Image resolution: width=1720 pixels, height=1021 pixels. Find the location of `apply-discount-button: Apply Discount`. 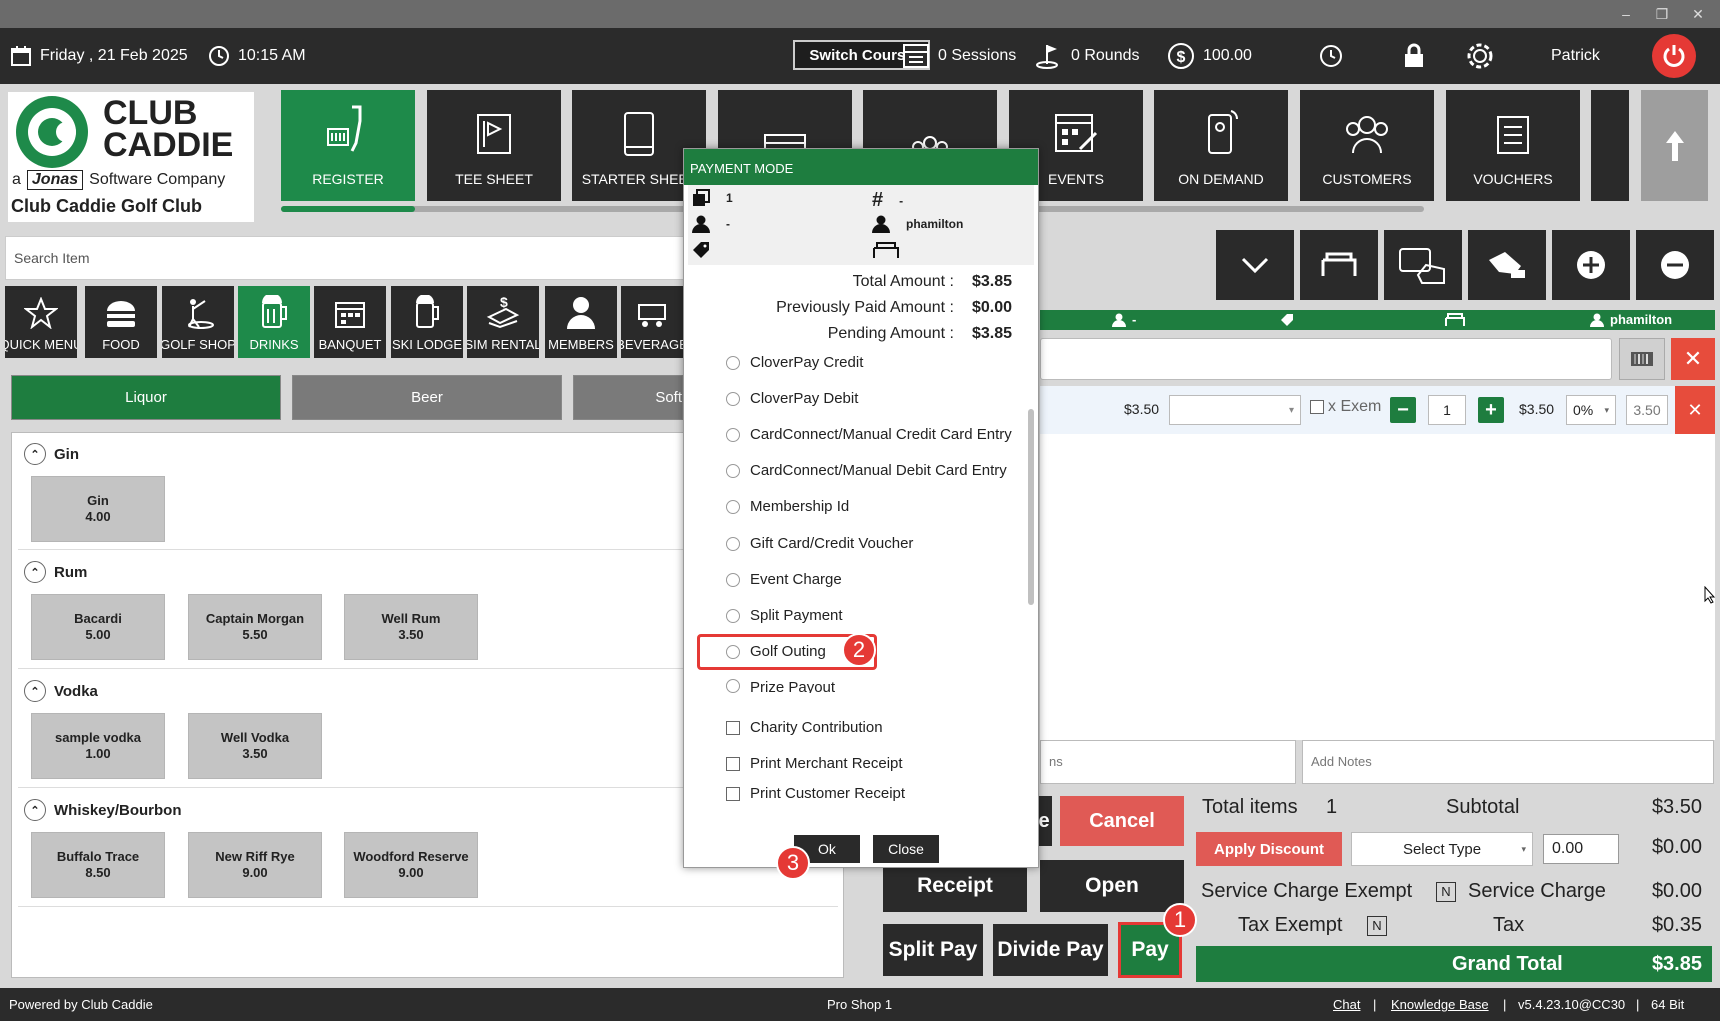

apply-discount-button: Apply Discount is located at coordinates (1269, 849).